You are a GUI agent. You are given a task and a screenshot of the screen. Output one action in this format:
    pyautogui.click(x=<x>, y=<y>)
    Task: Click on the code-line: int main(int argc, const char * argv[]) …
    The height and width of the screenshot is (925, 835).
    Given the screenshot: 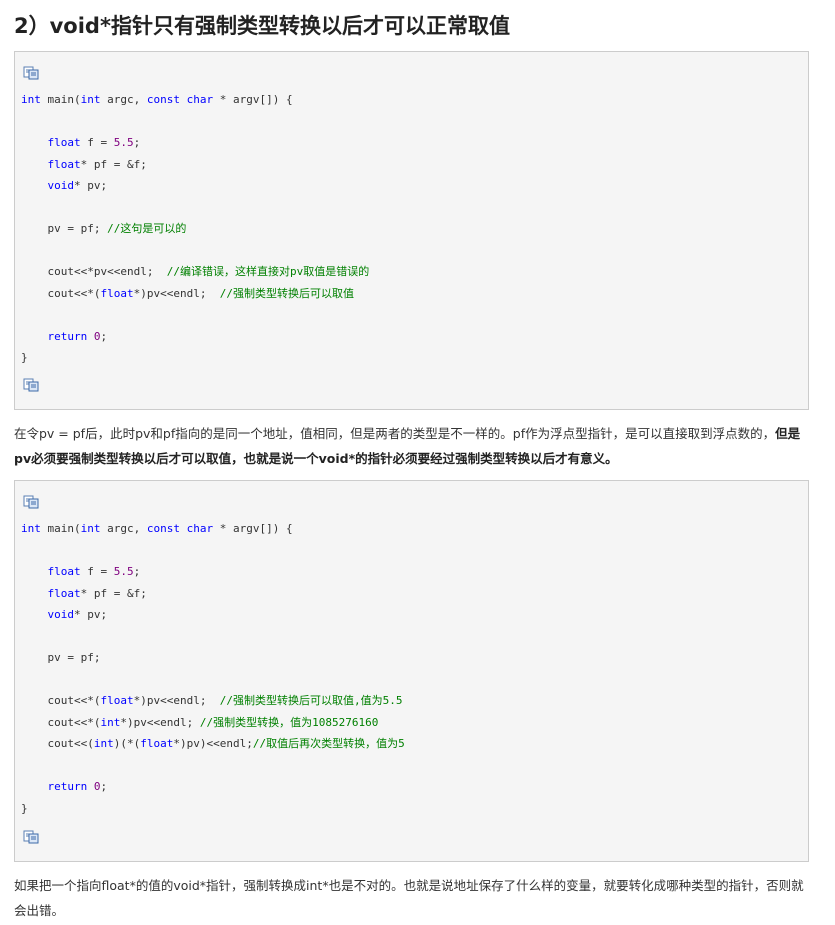 What is the action you would take?
    pyautogui.click(x=411, y=529)
    